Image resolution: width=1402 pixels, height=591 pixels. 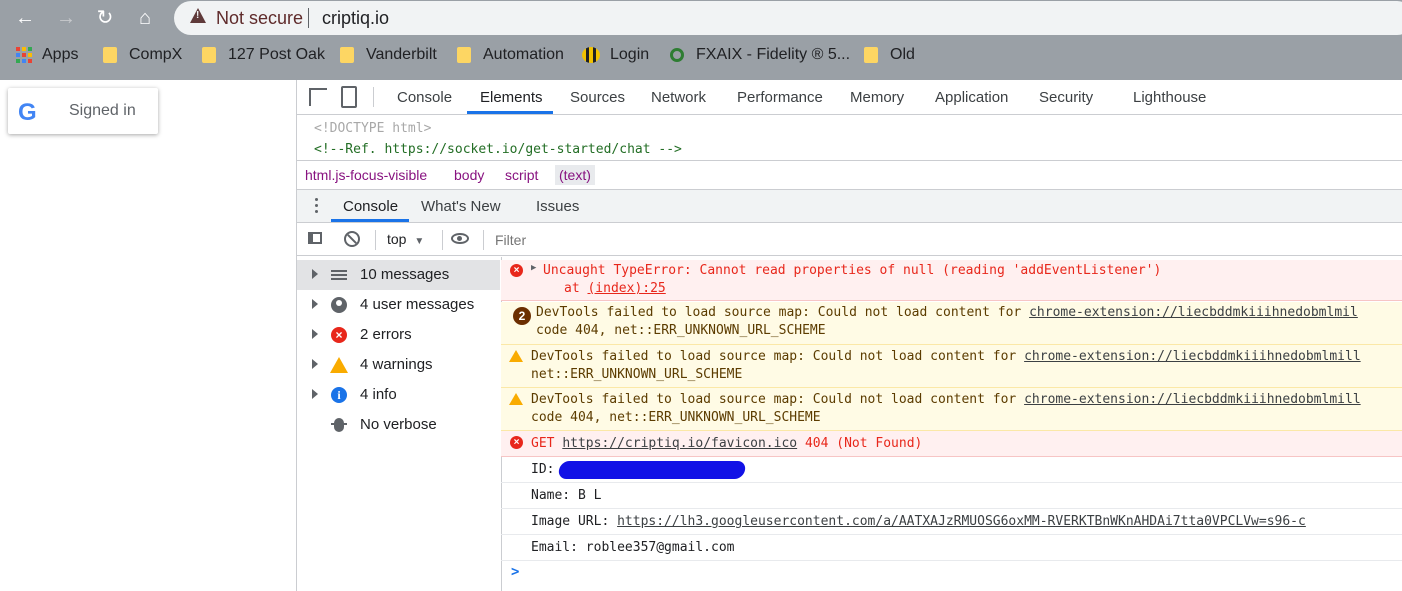 What do you see at coordinates (483, 240) in the screenshot?
I see `toolbar-separator` at bounding box center [483, 240].